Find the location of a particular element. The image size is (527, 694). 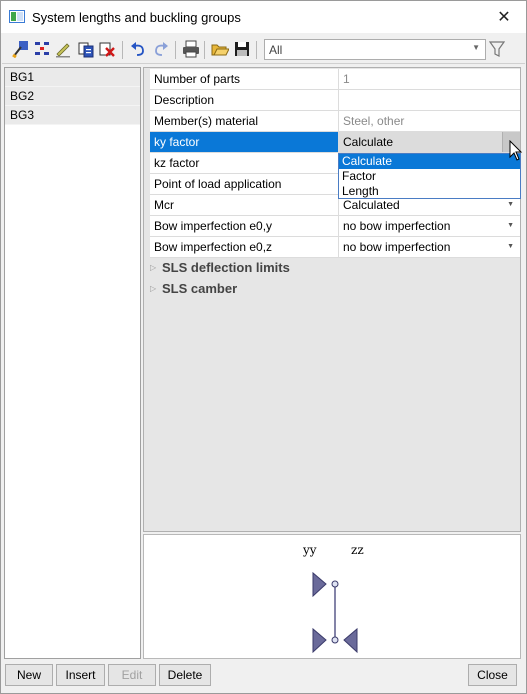

section-sls-deflection: ▷ SLS deflection limits is located at coordinates (220, 268).